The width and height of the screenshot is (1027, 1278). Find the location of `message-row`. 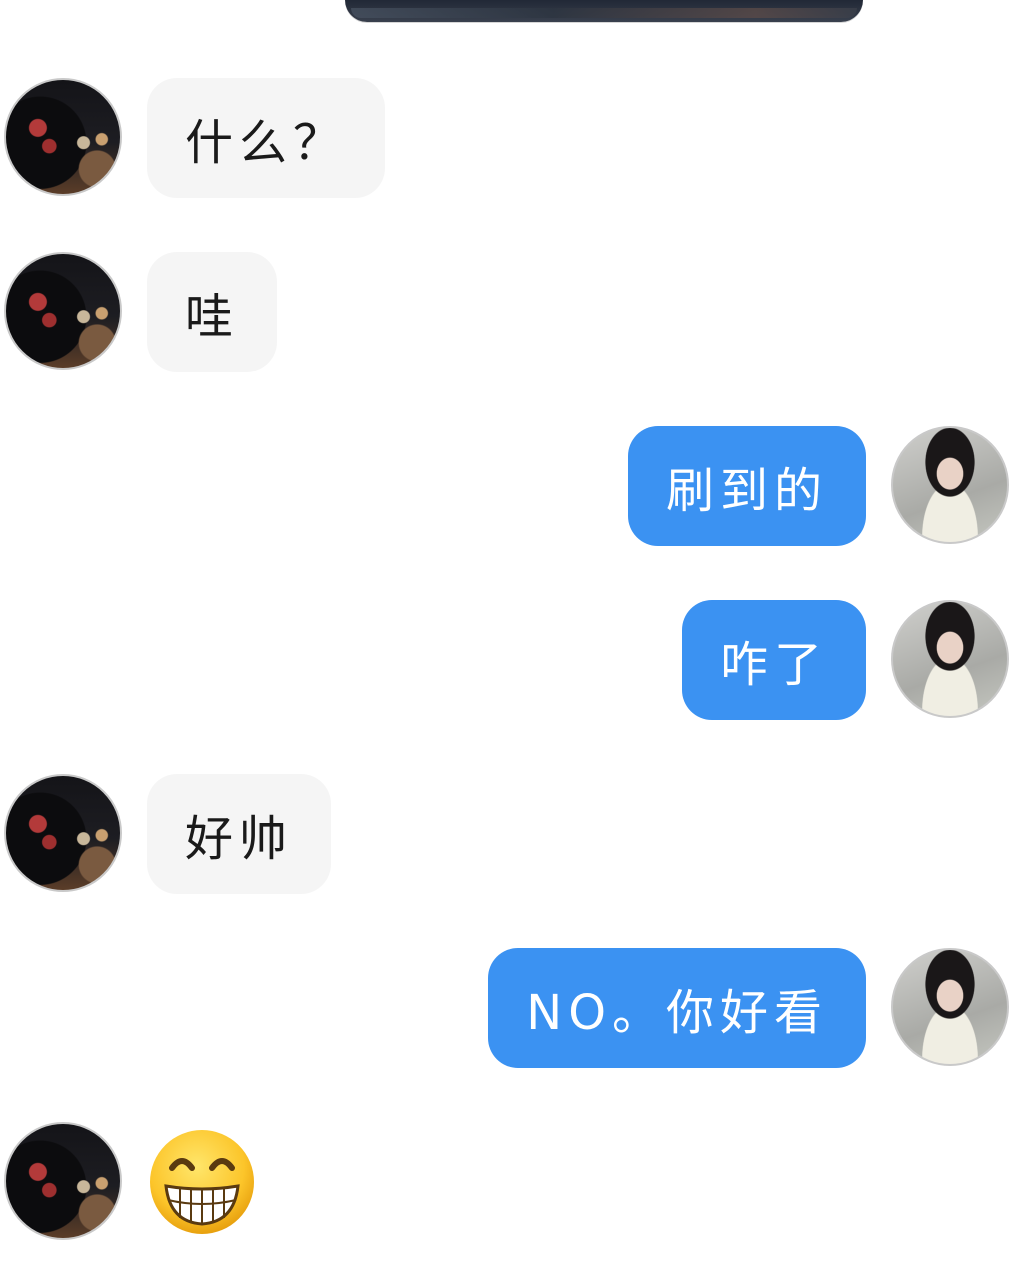

message-row is located at coordinates (513, 1182).